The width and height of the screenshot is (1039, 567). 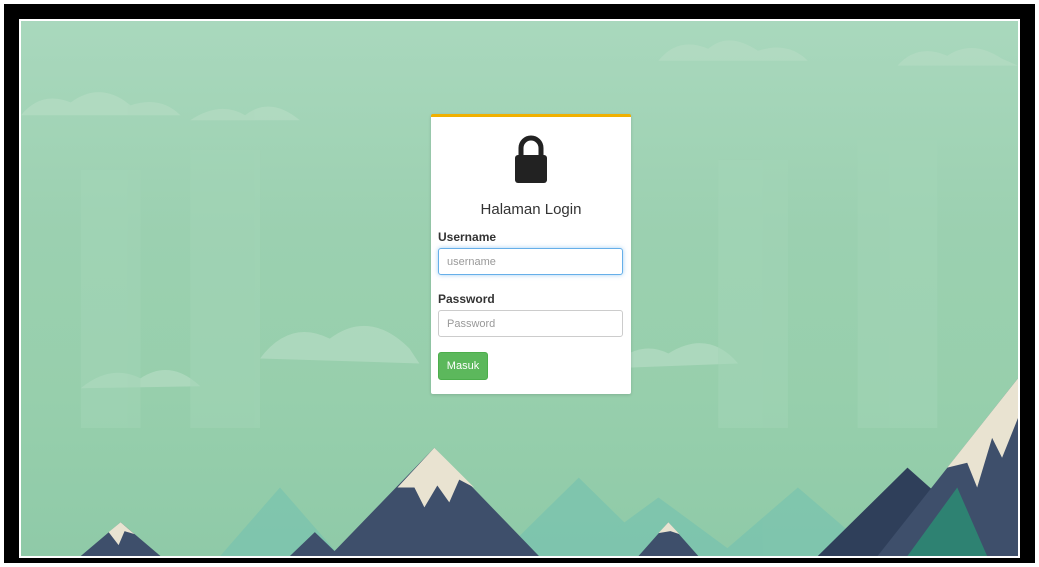 What do you see at coordinates (467, 237) in the screenshot?
I see `username-label: Username` at bounding box center [467, 237].